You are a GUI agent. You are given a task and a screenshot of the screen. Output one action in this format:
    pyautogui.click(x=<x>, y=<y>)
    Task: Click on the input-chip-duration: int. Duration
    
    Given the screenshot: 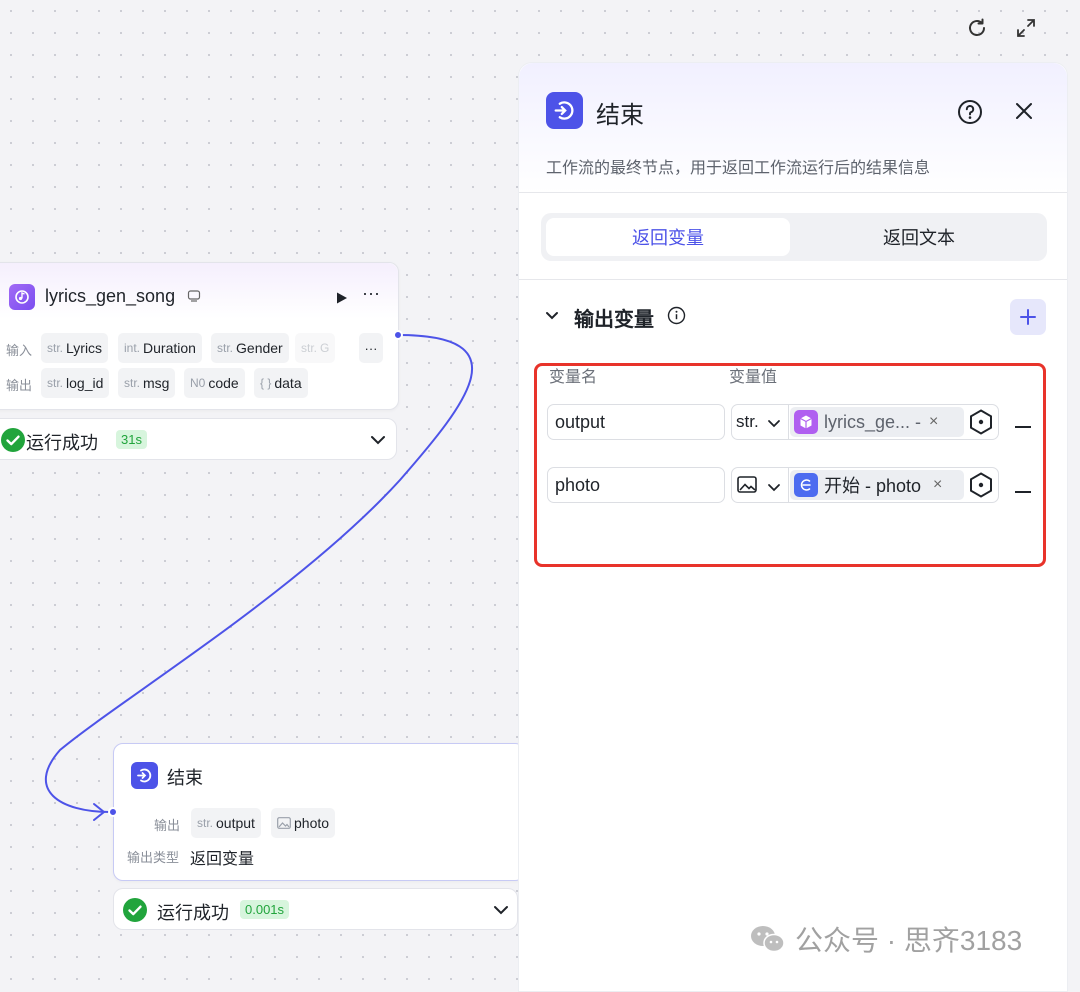 What is the action you would take?
    pyautogui.click(x=160, y=348)
    